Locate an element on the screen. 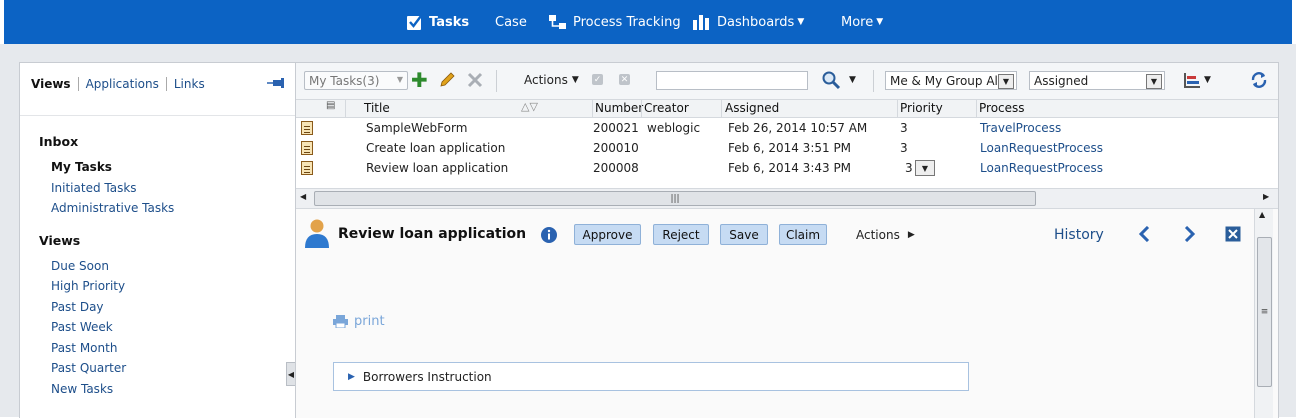  view-item-past-week: Past Week is located at coordinates (82, 327).